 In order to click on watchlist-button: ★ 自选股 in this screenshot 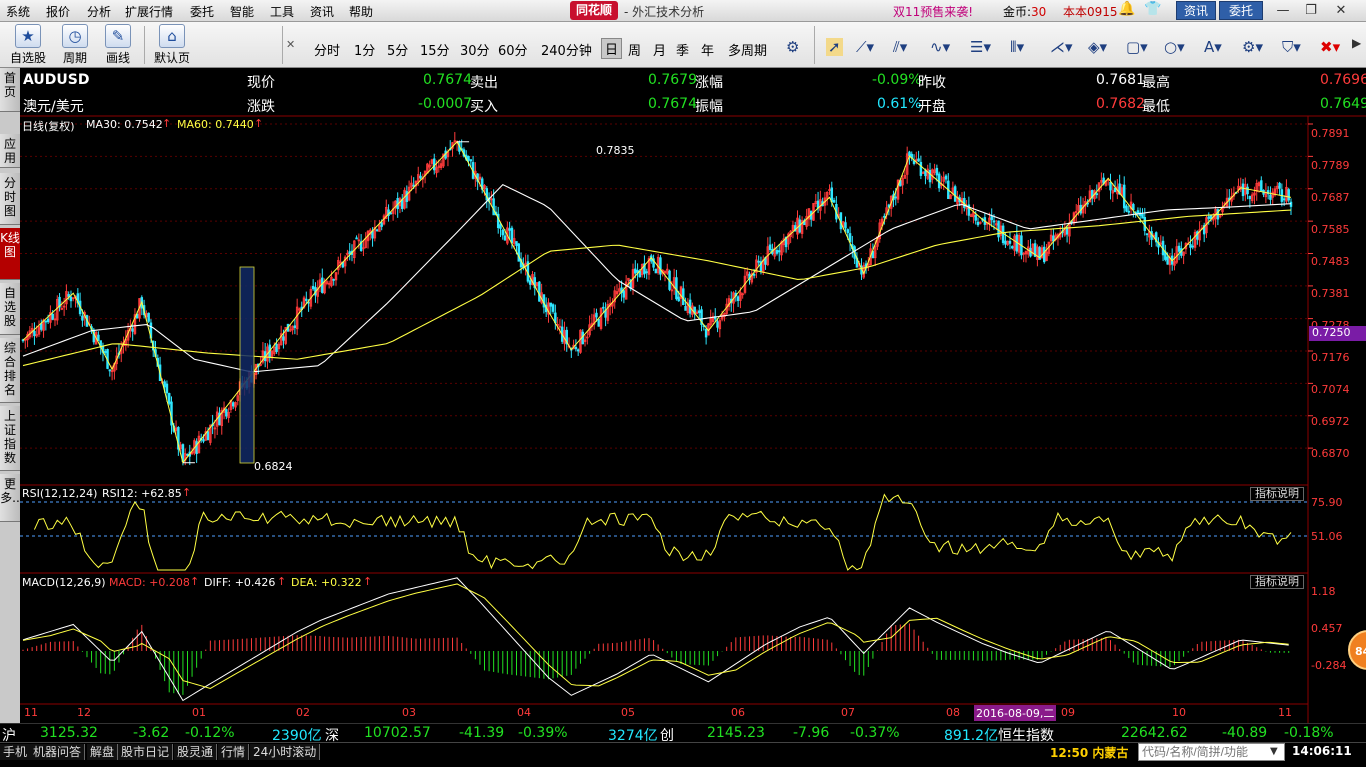, I will do `click(28, 45)`.